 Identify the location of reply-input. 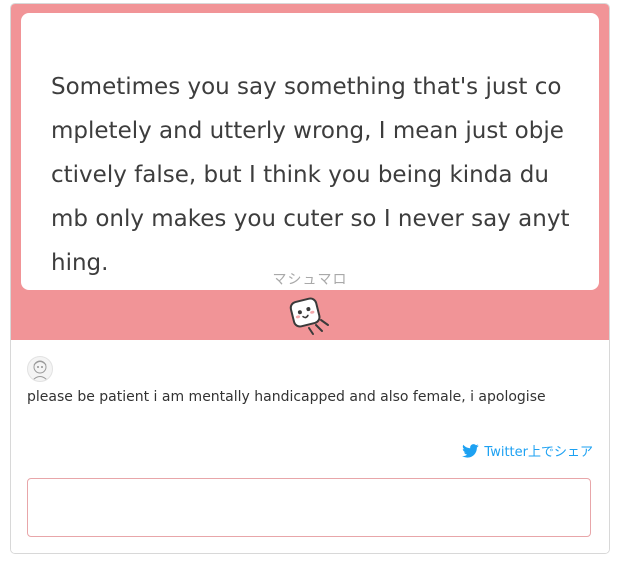
(309, 507).